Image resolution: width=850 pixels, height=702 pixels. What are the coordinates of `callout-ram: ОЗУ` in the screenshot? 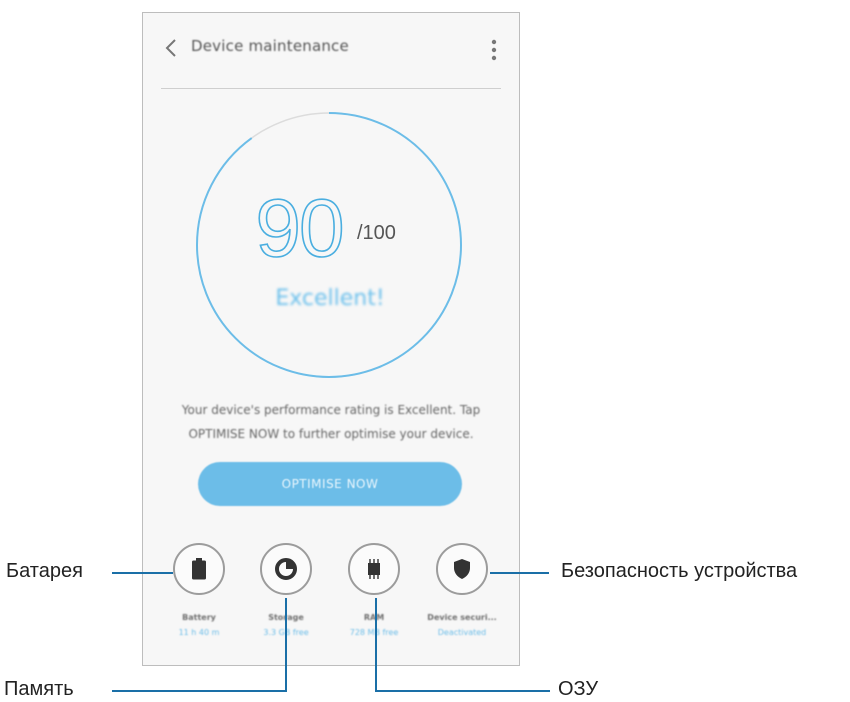 It's located at (578, 689).